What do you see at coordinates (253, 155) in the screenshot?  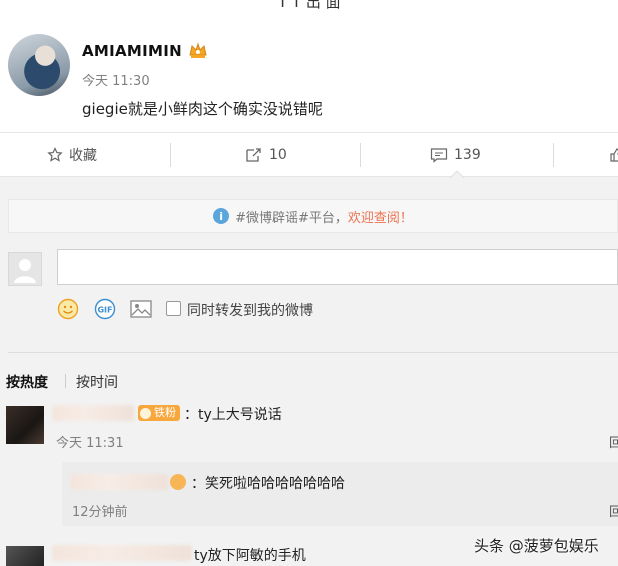 I see `repost-icon` at bounding box center [253, 155].